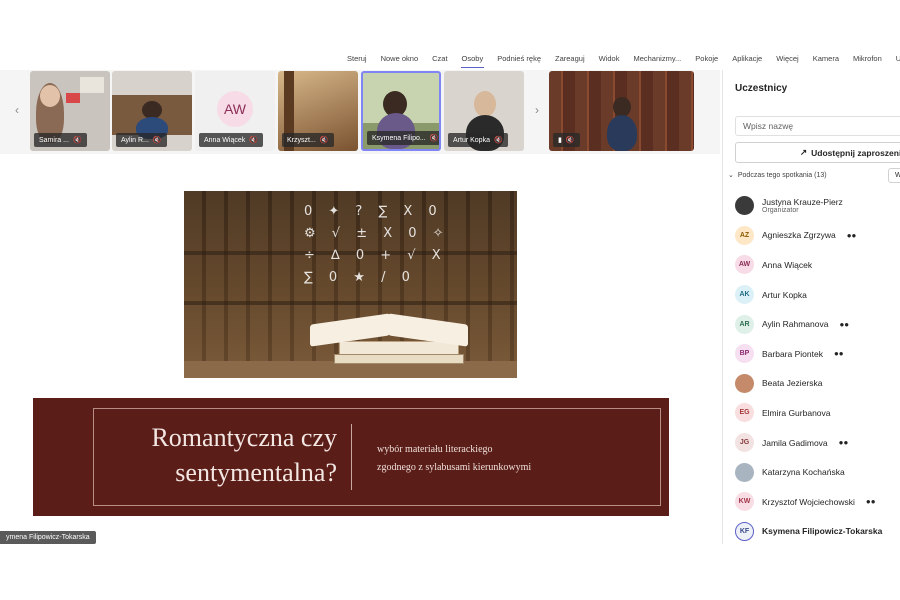 The image size is (900, 600). What do you see at coordinates (761, 88) in the screenshot?
I see `panel-title: Uczestnicy` at bounding box center [761, 88].